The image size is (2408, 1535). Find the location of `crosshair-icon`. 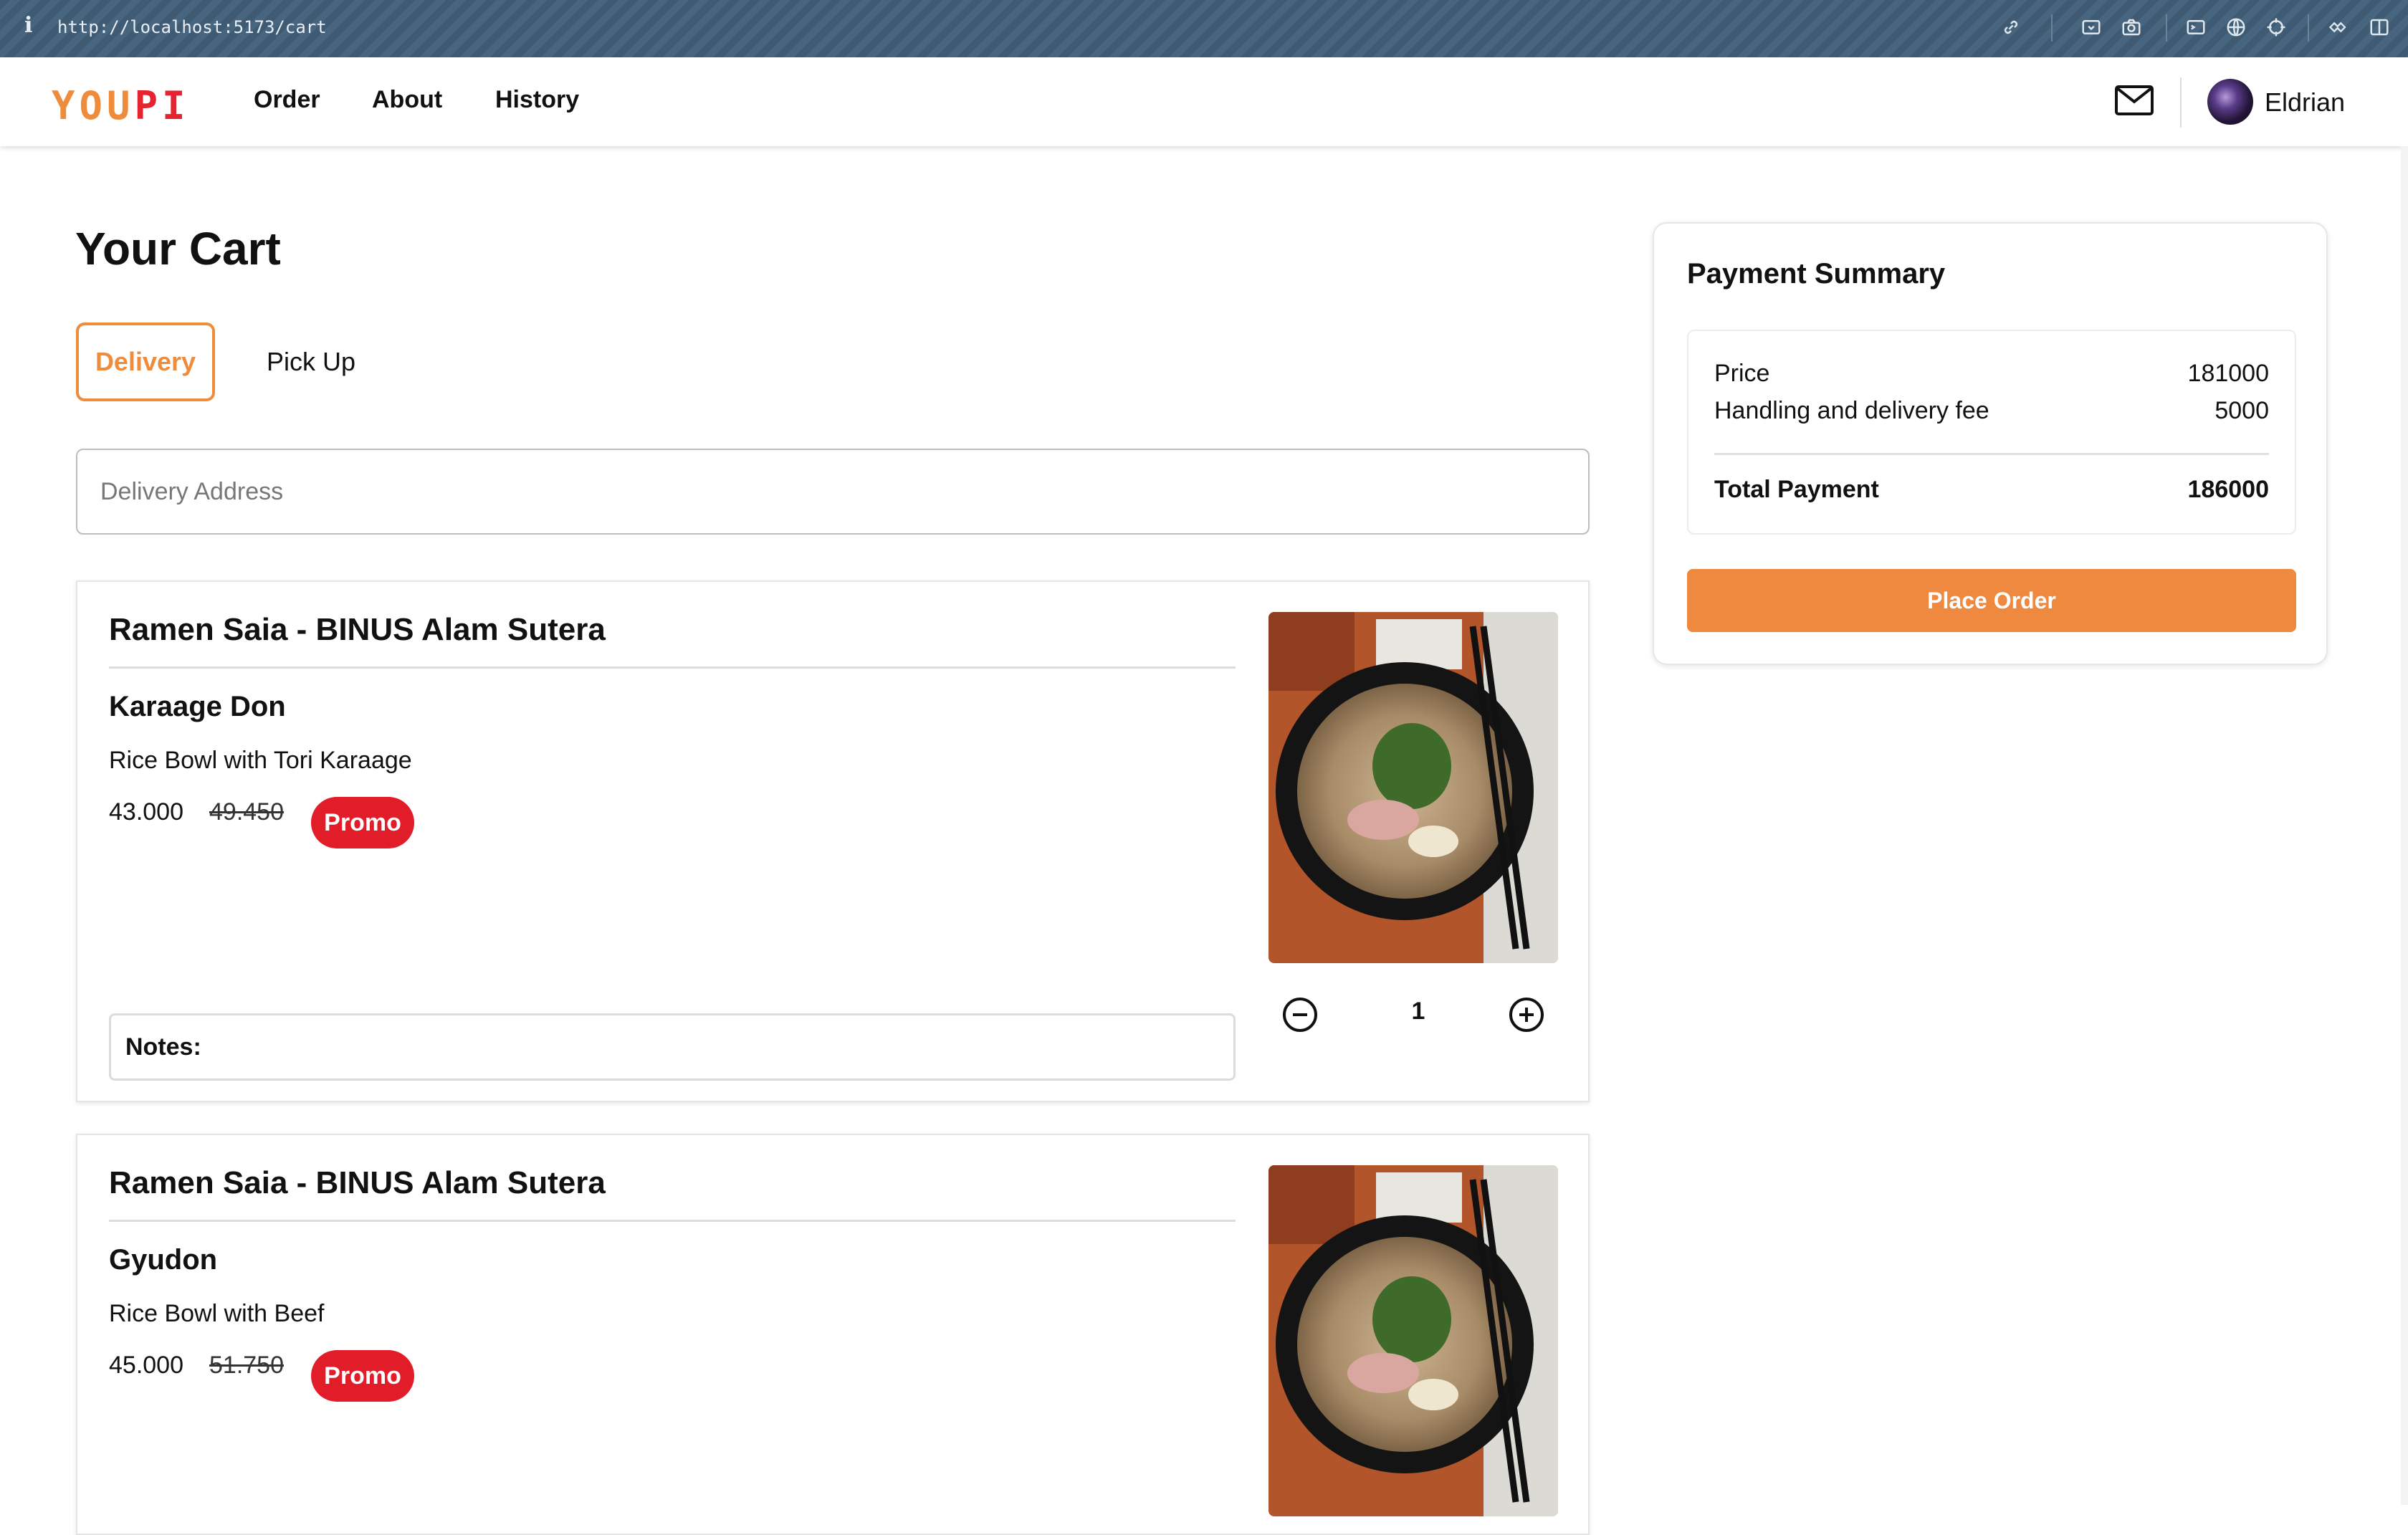

crosshair-icon is located at coordinates (2276, 27).